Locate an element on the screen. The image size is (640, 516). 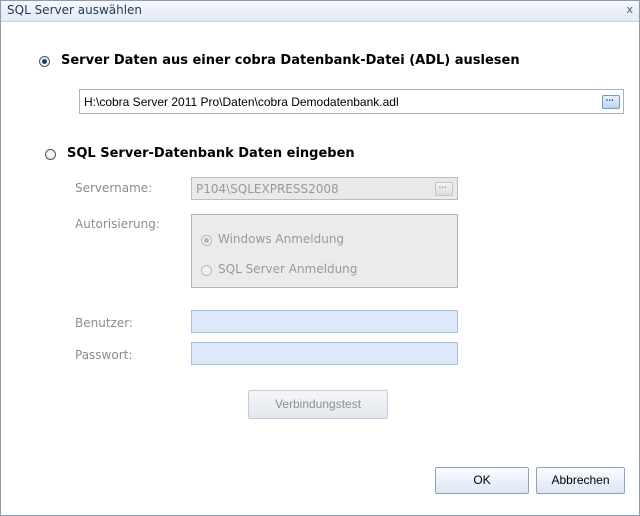
servername-label: Servername: is located at coordinates (114, 188).